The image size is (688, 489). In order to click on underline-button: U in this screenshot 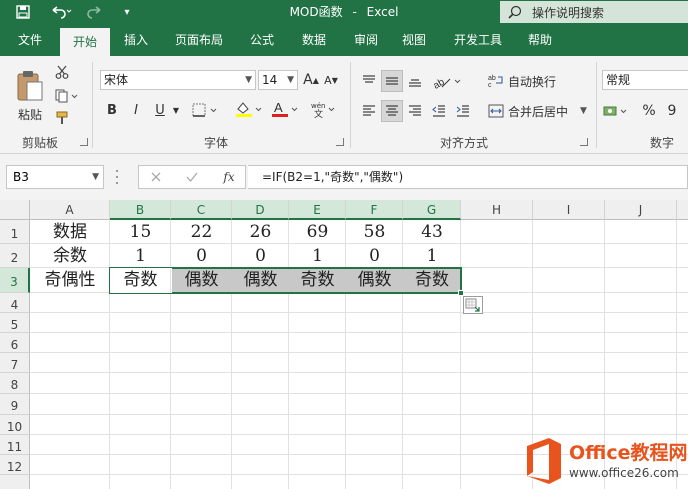, I will do `click(160, 110)`.